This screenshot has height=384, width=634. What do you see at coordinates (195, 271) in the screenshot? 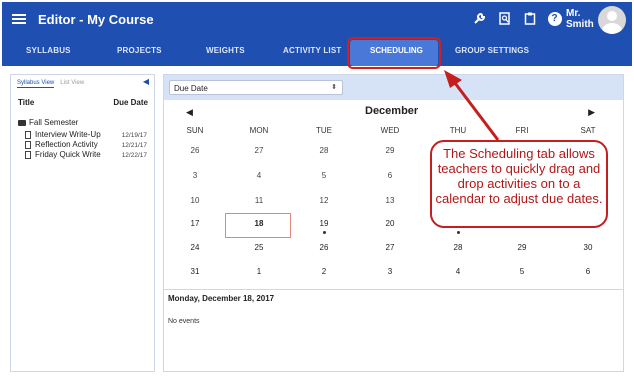
I see `calendar-day-cell: 31` at bounding box center [195, 271].